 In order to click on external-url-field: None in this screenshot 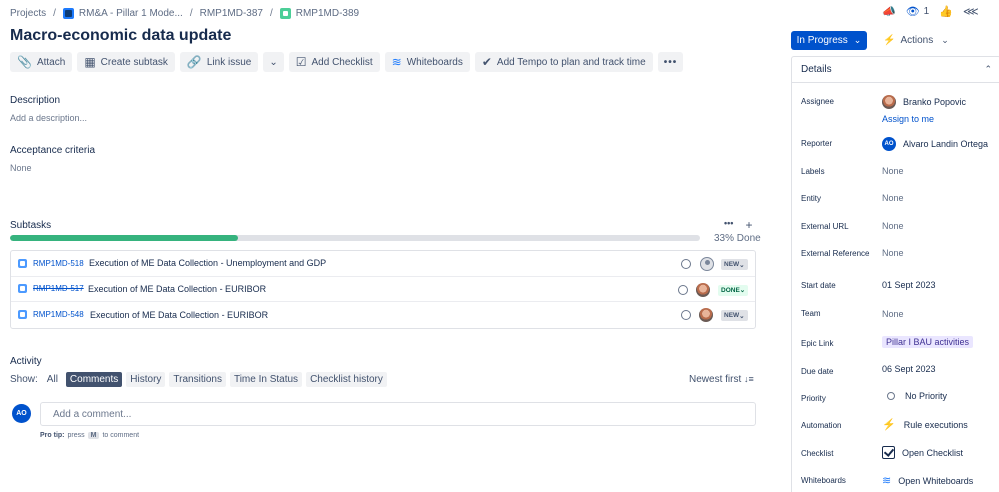, I will do `click(893, 226)`.